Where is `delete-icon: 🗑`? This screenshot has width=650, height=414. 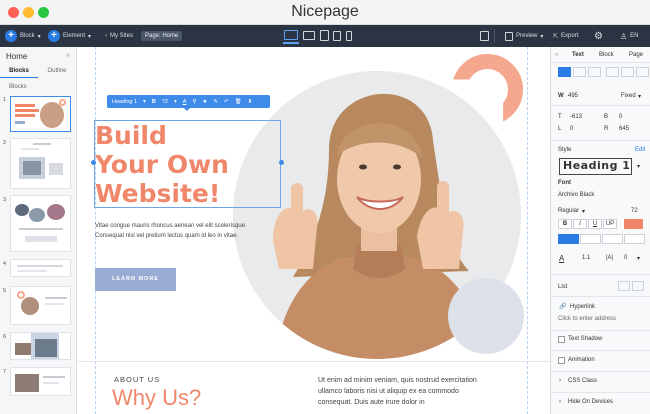 delete-icon: 🗑 is located at coordinates (238, 102).